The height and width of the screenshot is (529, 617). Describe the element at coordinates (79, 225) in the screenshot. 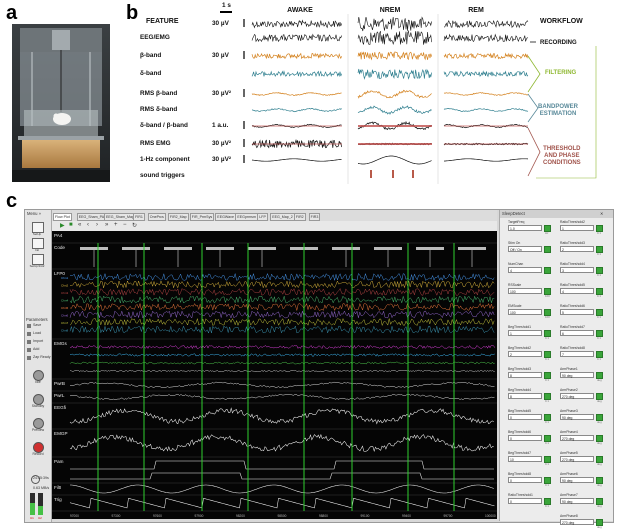

I see `rewind-icon: «` at that location.